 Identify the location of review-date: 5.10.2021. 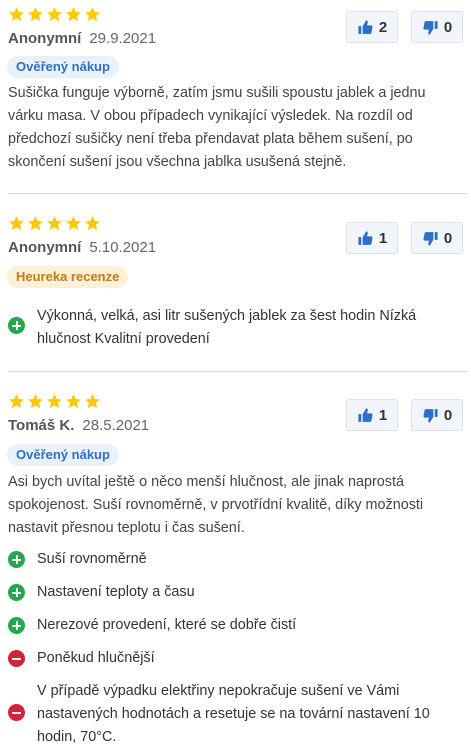
(123, 247).